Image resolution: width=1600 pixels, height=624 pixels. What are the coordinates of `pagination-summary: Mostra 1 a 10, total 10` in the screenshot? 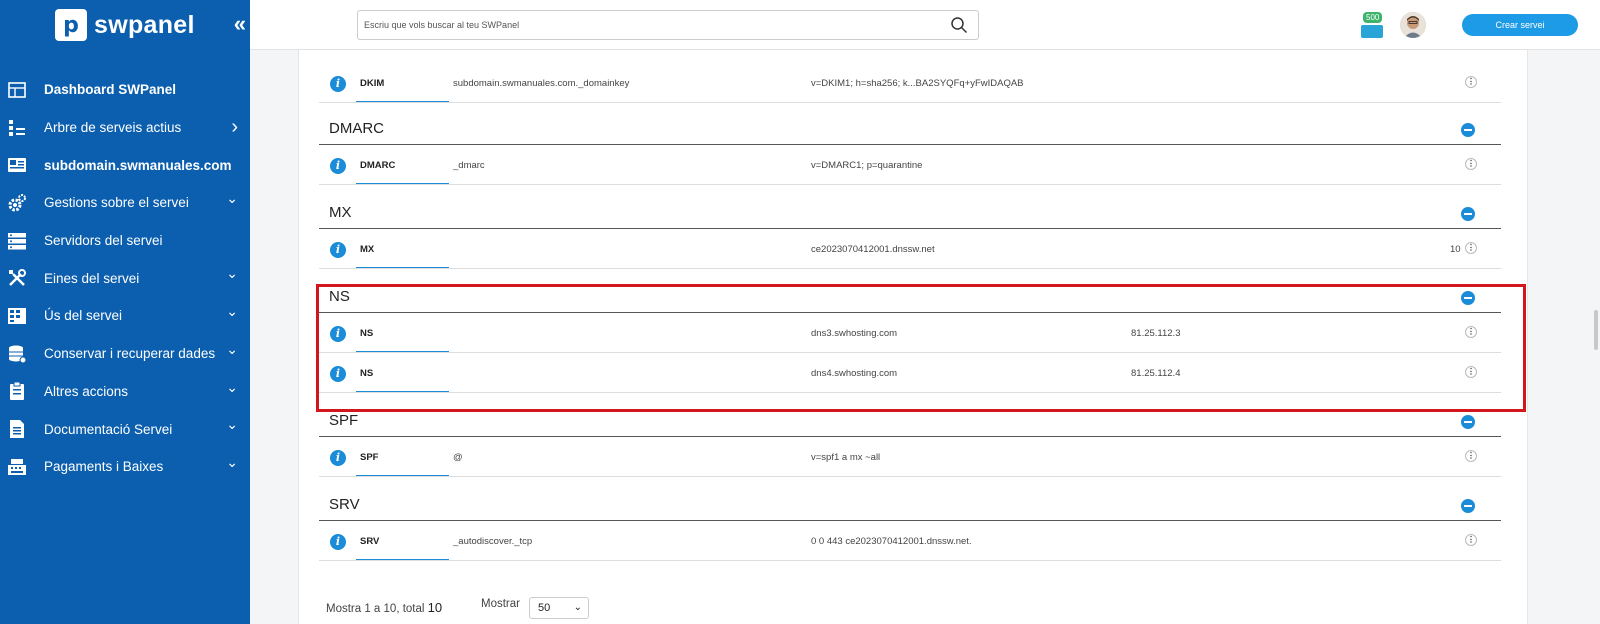 It's located at (384, 607).